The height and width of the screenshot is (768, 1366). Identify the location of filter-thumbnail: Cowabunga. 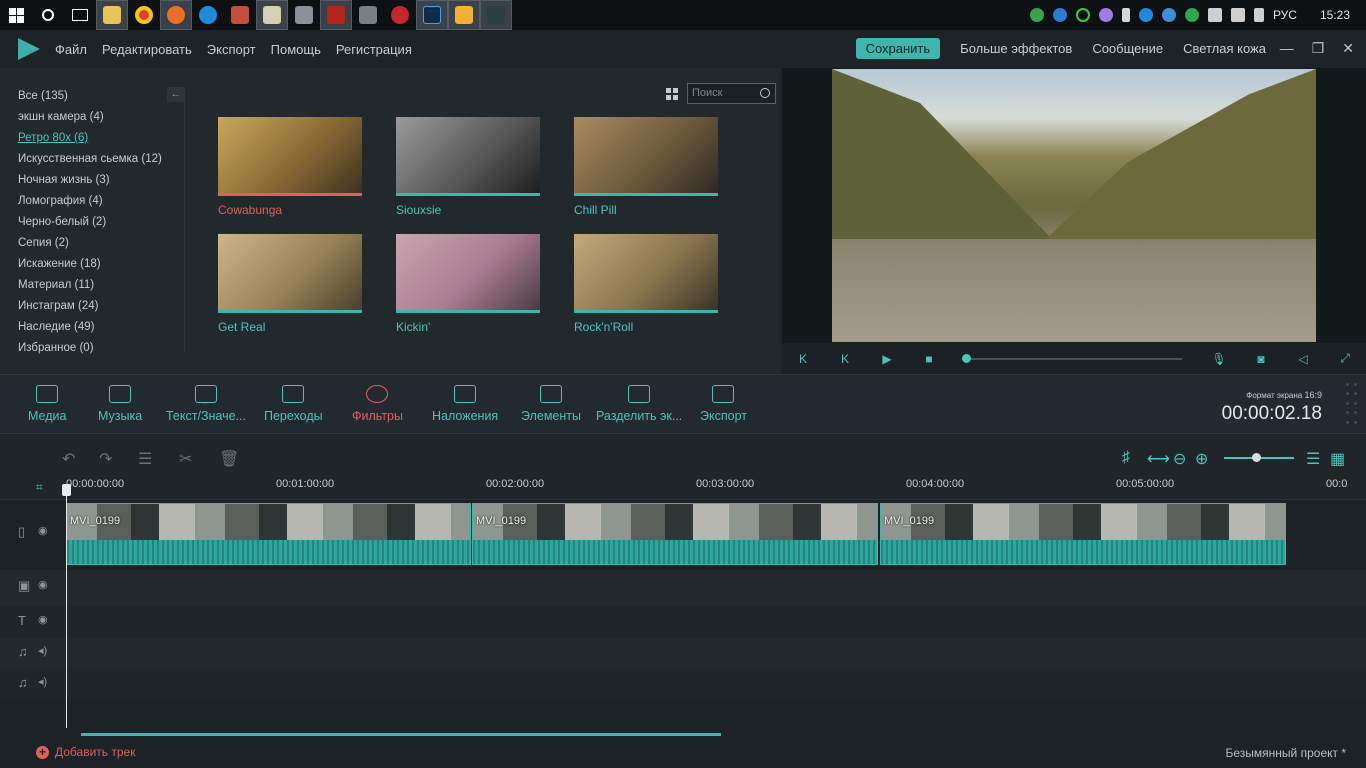
(290, 167).